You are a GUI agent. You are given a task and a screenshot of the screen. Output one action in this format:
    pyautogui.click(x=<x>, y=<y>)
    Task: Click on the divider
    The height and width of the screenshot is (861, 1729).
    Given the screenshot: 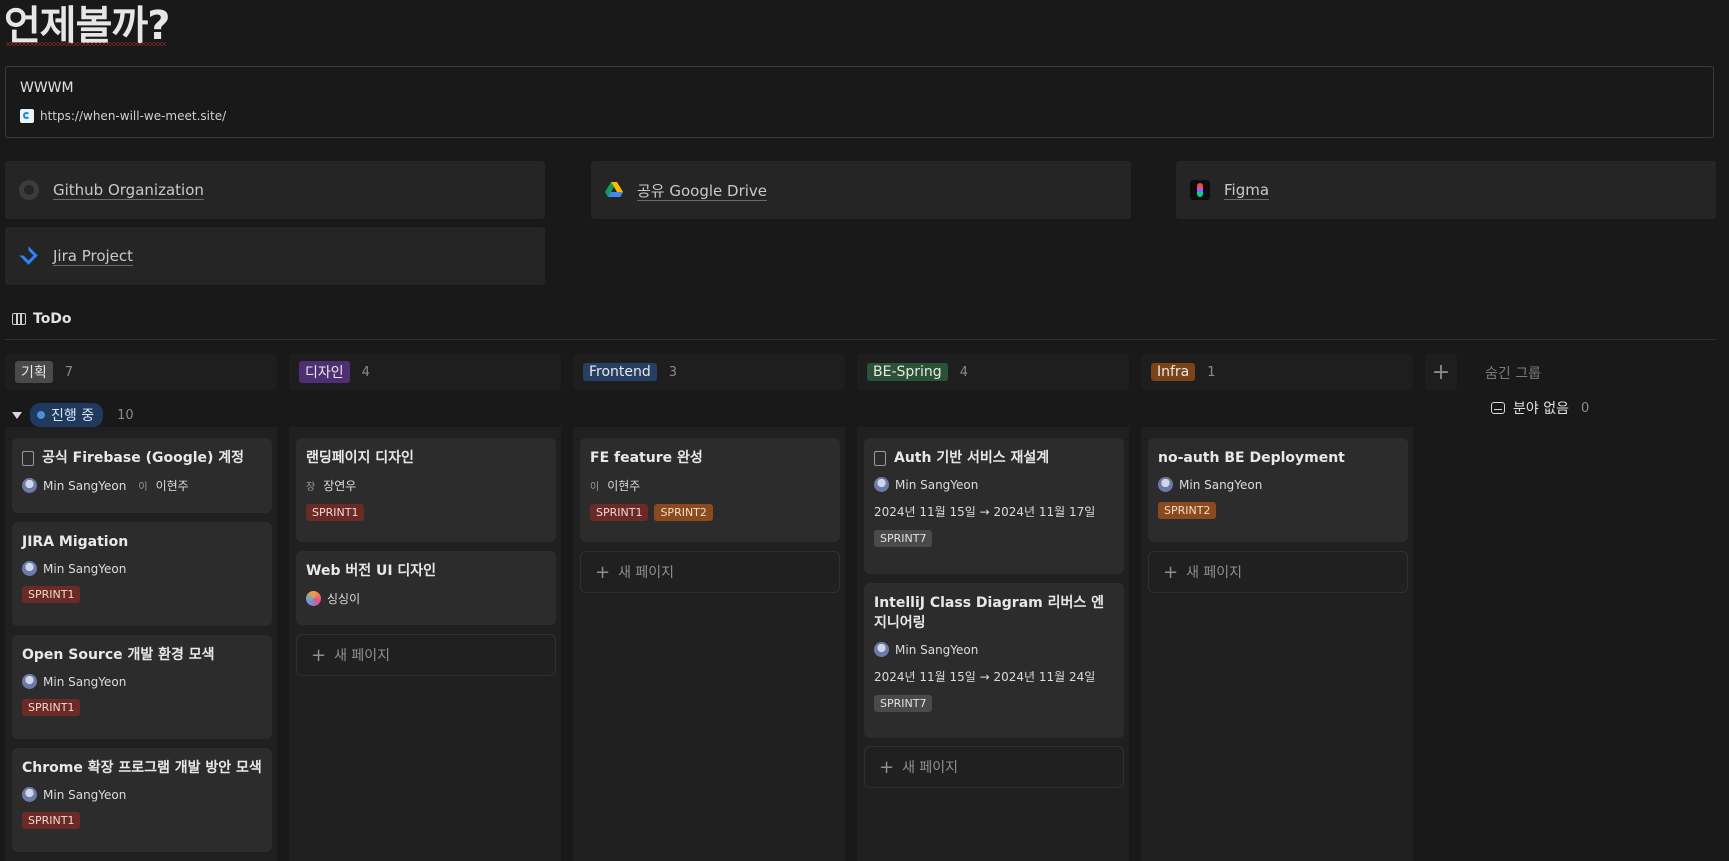 What is the action you would take?
    pyautogui.click(x=860, y=339)
    